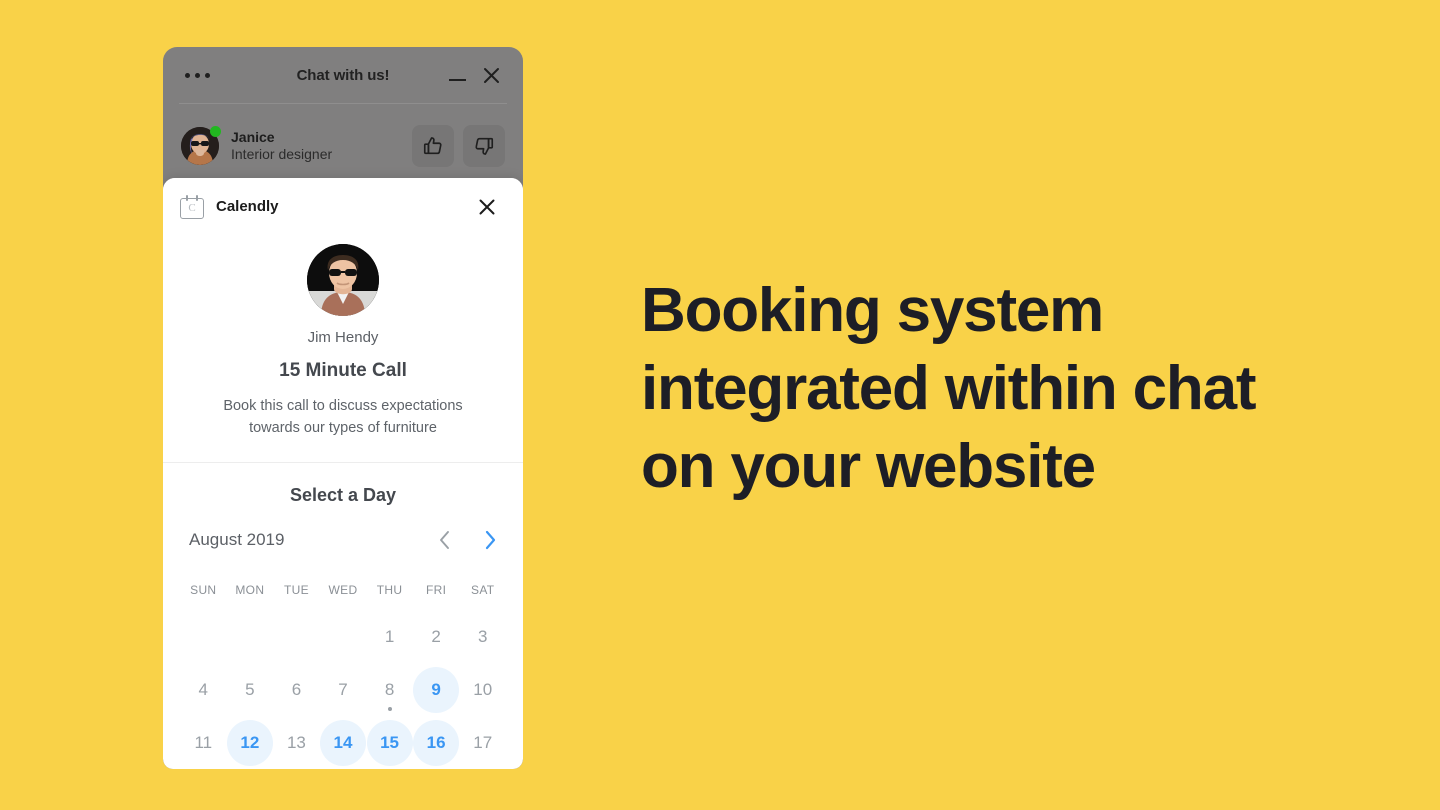  I want to click on weekday-header-row: SUN MON TUE WED THU FRI SAT, so click(343, 590).